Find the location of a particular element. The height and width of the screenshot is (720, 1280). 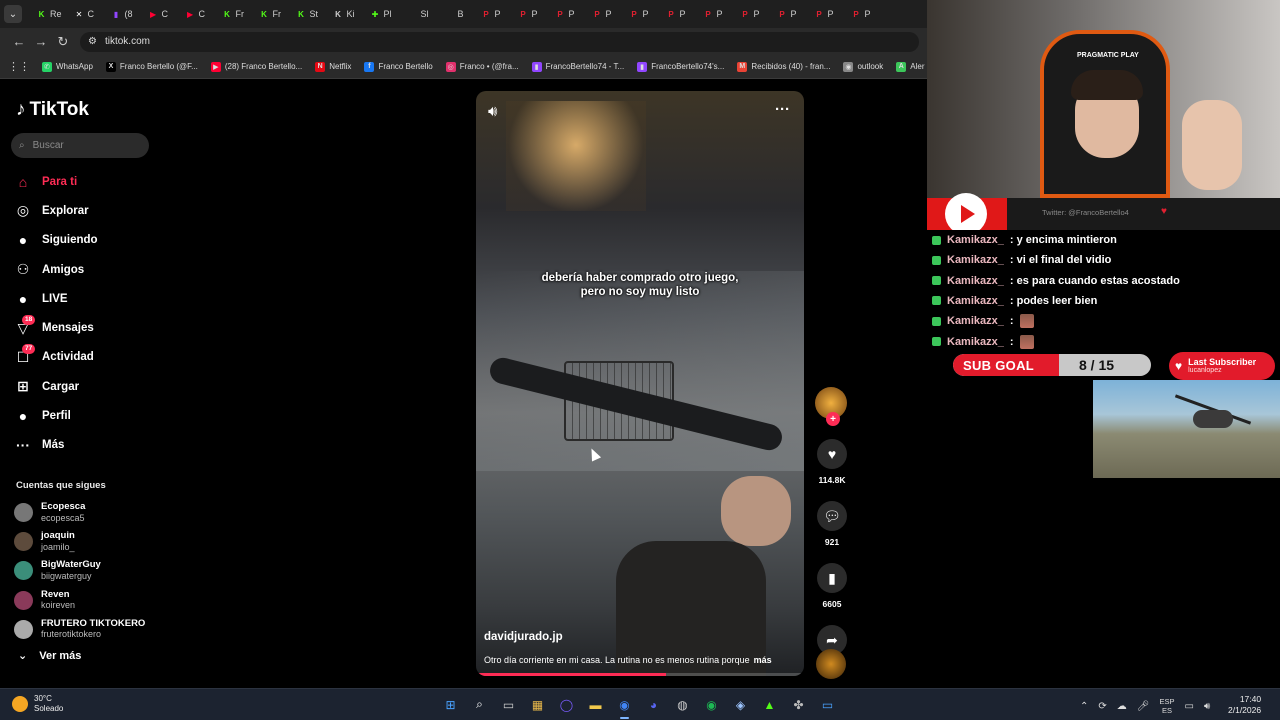

sidebar-item-cargar: ⊞ Cargar is located at coordinates (56, 386).